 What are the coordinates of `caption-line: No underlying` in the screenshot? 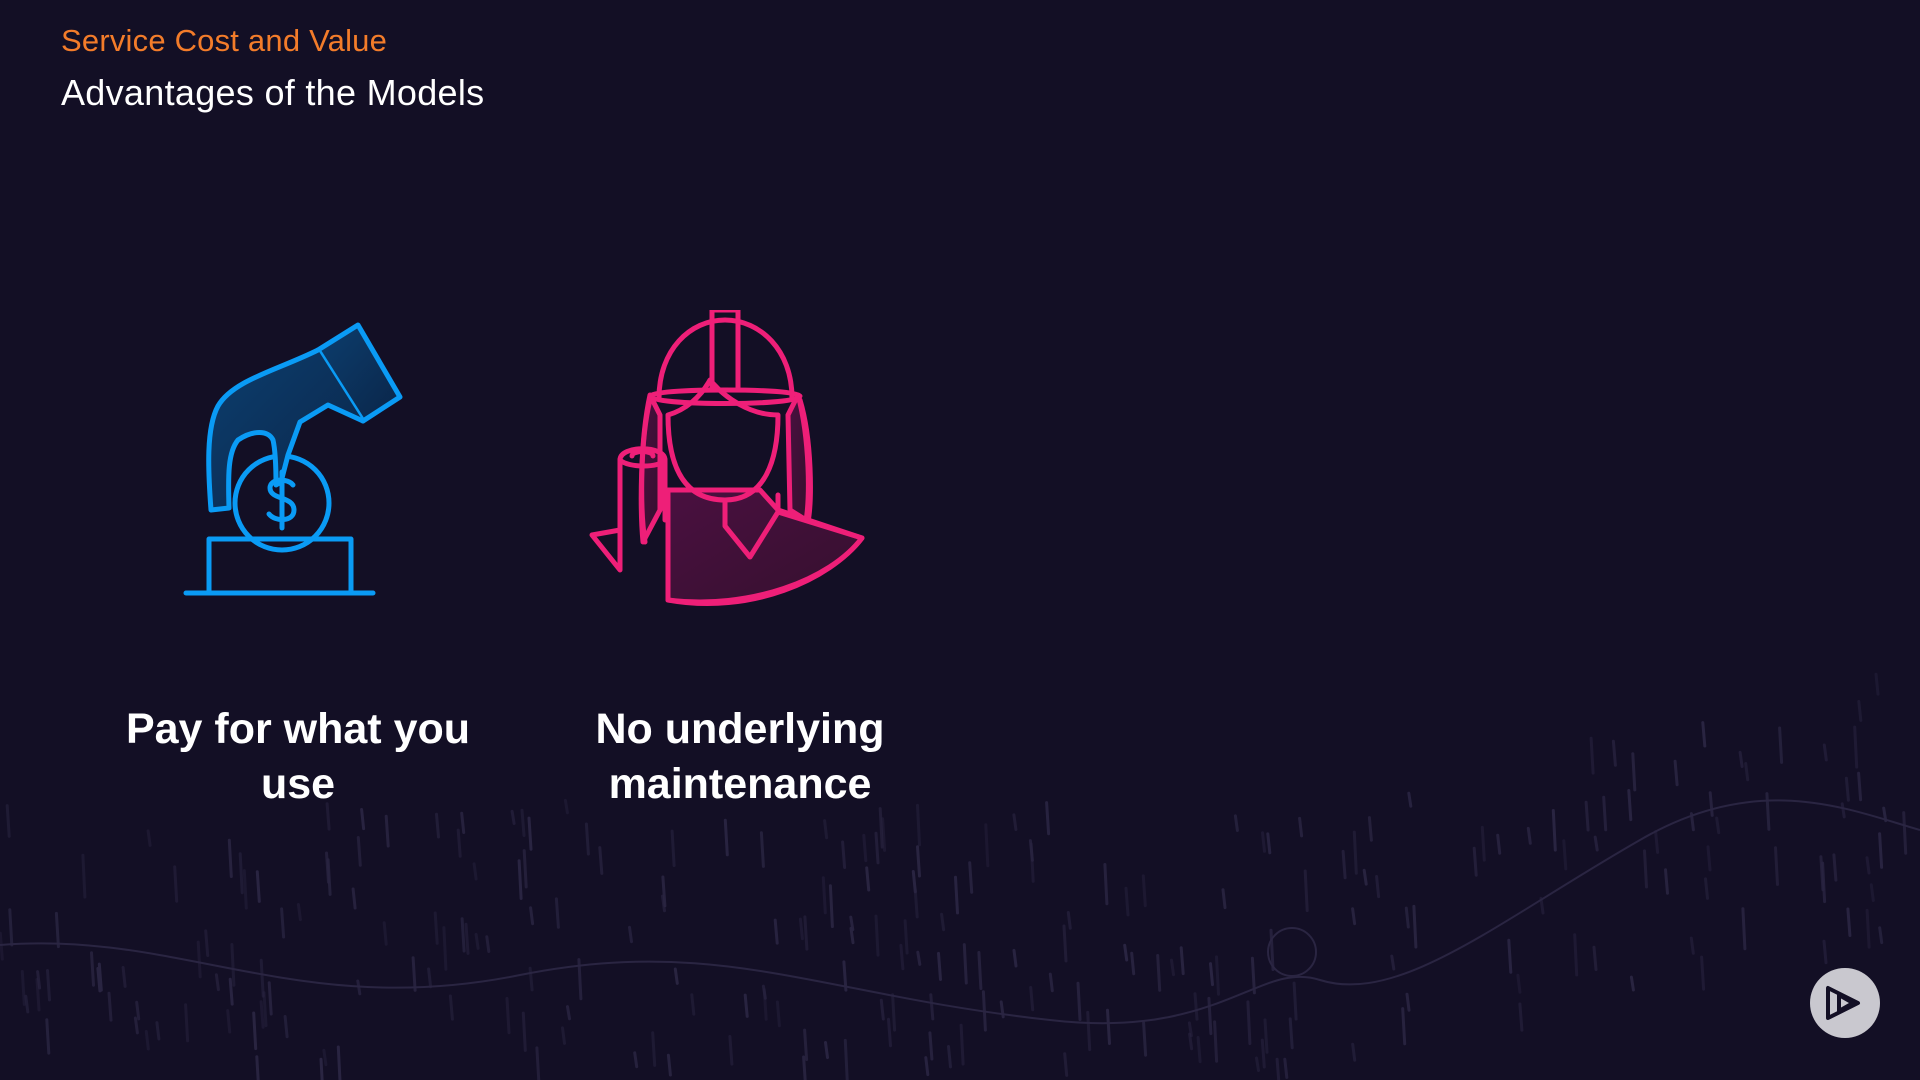 It's located at (740, 729).